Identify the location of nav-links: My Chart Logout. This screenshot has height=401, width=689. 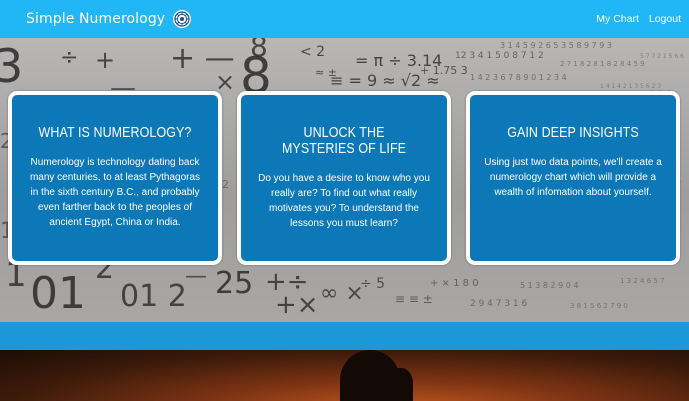
(638, 19).